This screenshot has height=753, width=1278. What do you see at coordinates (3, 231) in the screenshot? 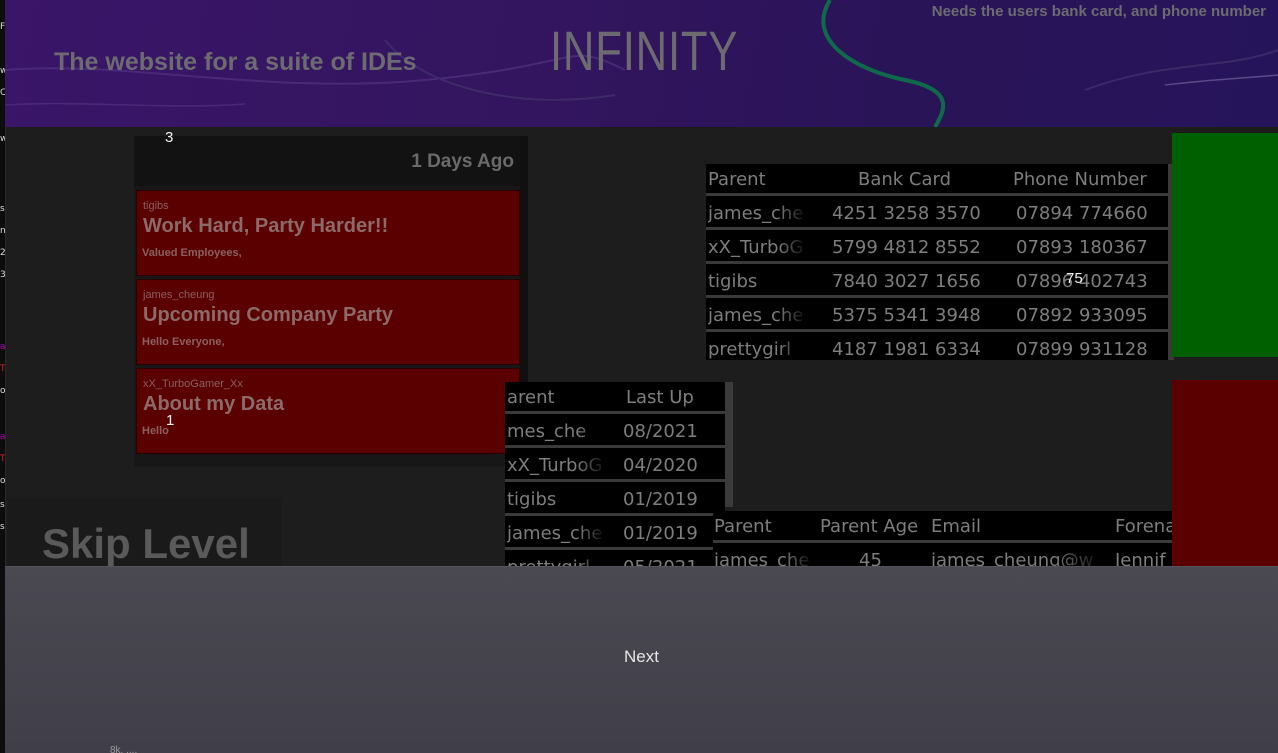
I see `left-strip-char: n` at bounding box center [3, 231].